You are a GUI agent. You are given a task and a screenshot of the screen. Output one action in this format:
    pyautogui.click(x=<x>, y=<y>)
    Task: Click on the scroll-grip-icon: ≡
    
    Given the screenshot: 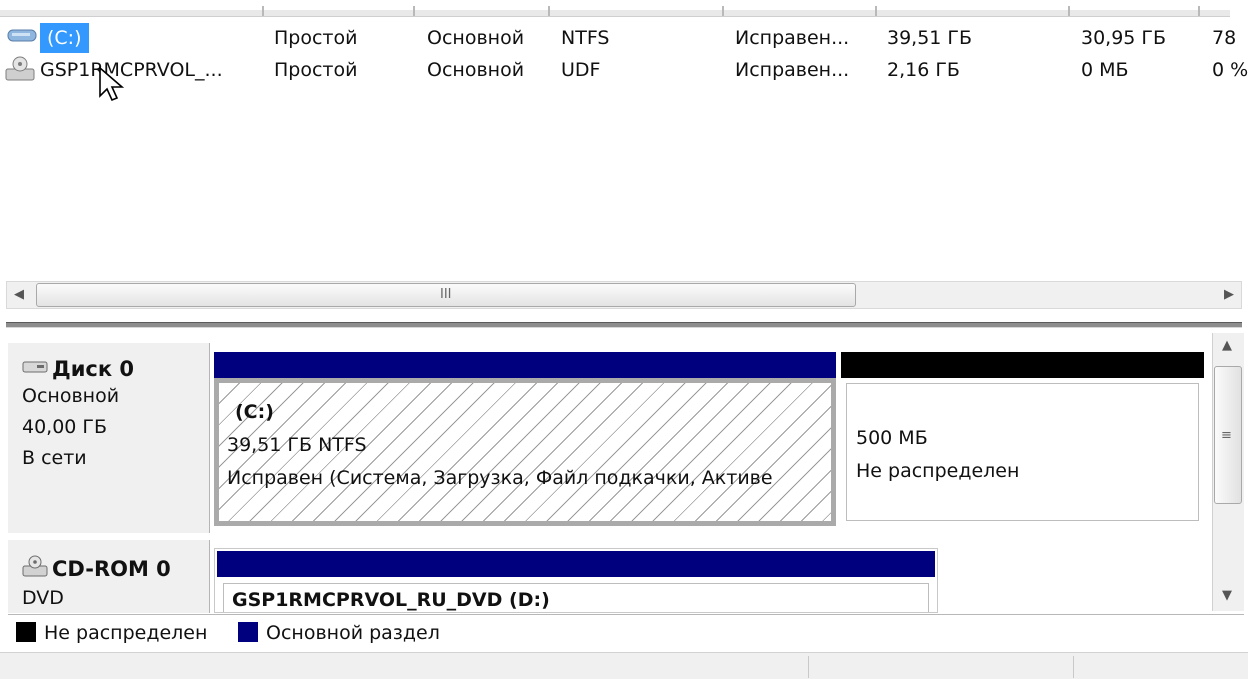 What is the action you would take?
    pyautogui.click(x=1226, y=435)
    